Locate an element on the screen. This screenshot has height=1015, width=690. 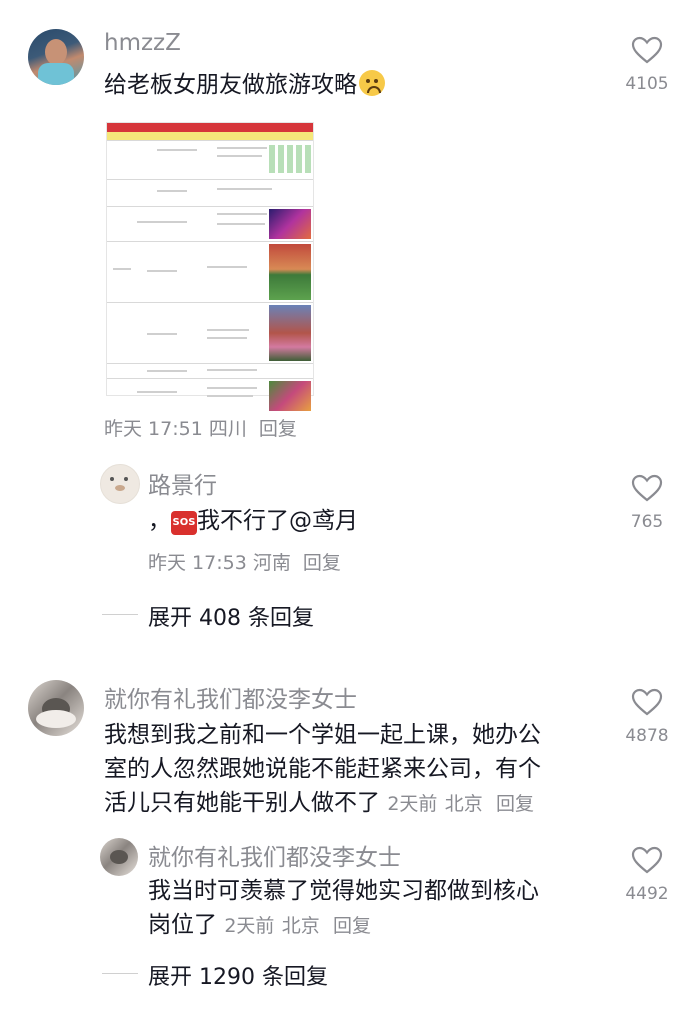
reply-time: 2天前 is located at coordinates (249, 926).